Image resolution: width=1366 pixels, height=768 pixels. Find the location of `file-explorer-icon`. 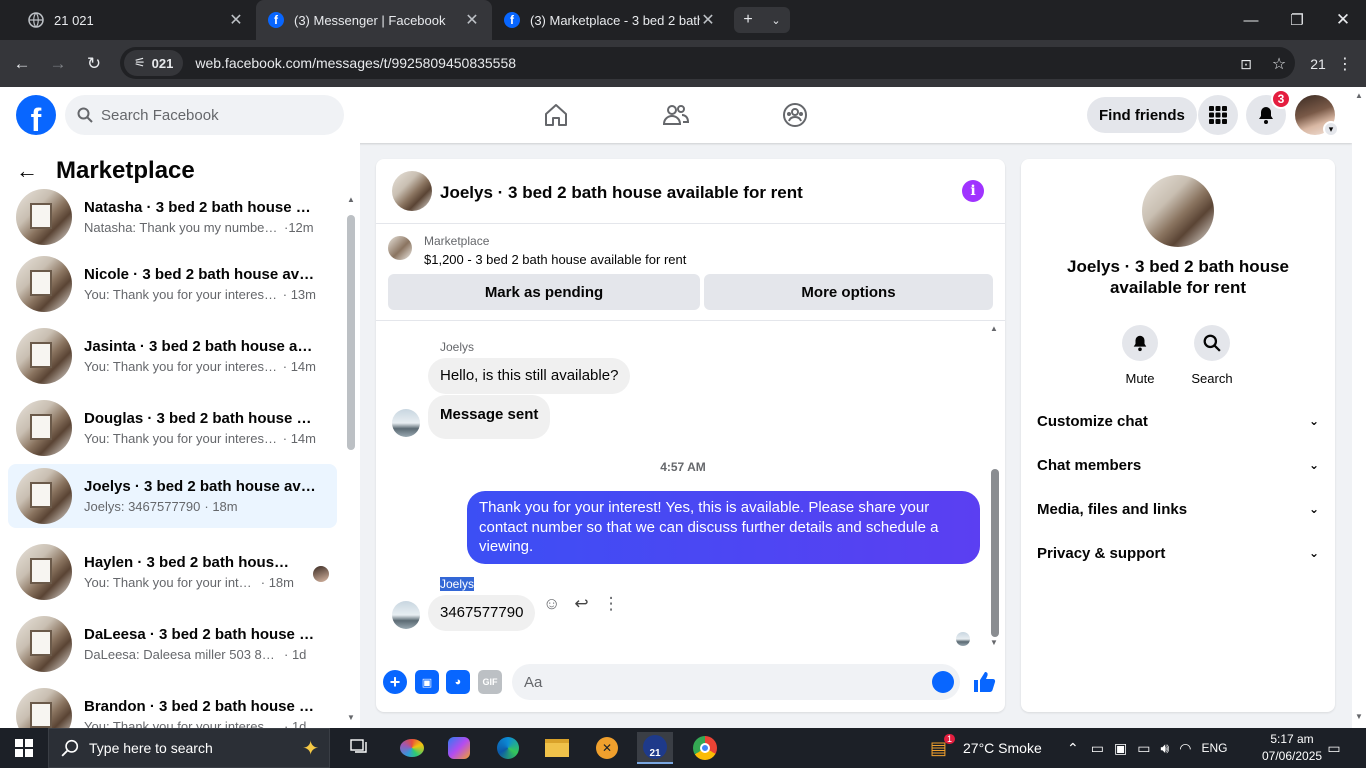

file-explorer-icon is located at coordinates (557, 748).